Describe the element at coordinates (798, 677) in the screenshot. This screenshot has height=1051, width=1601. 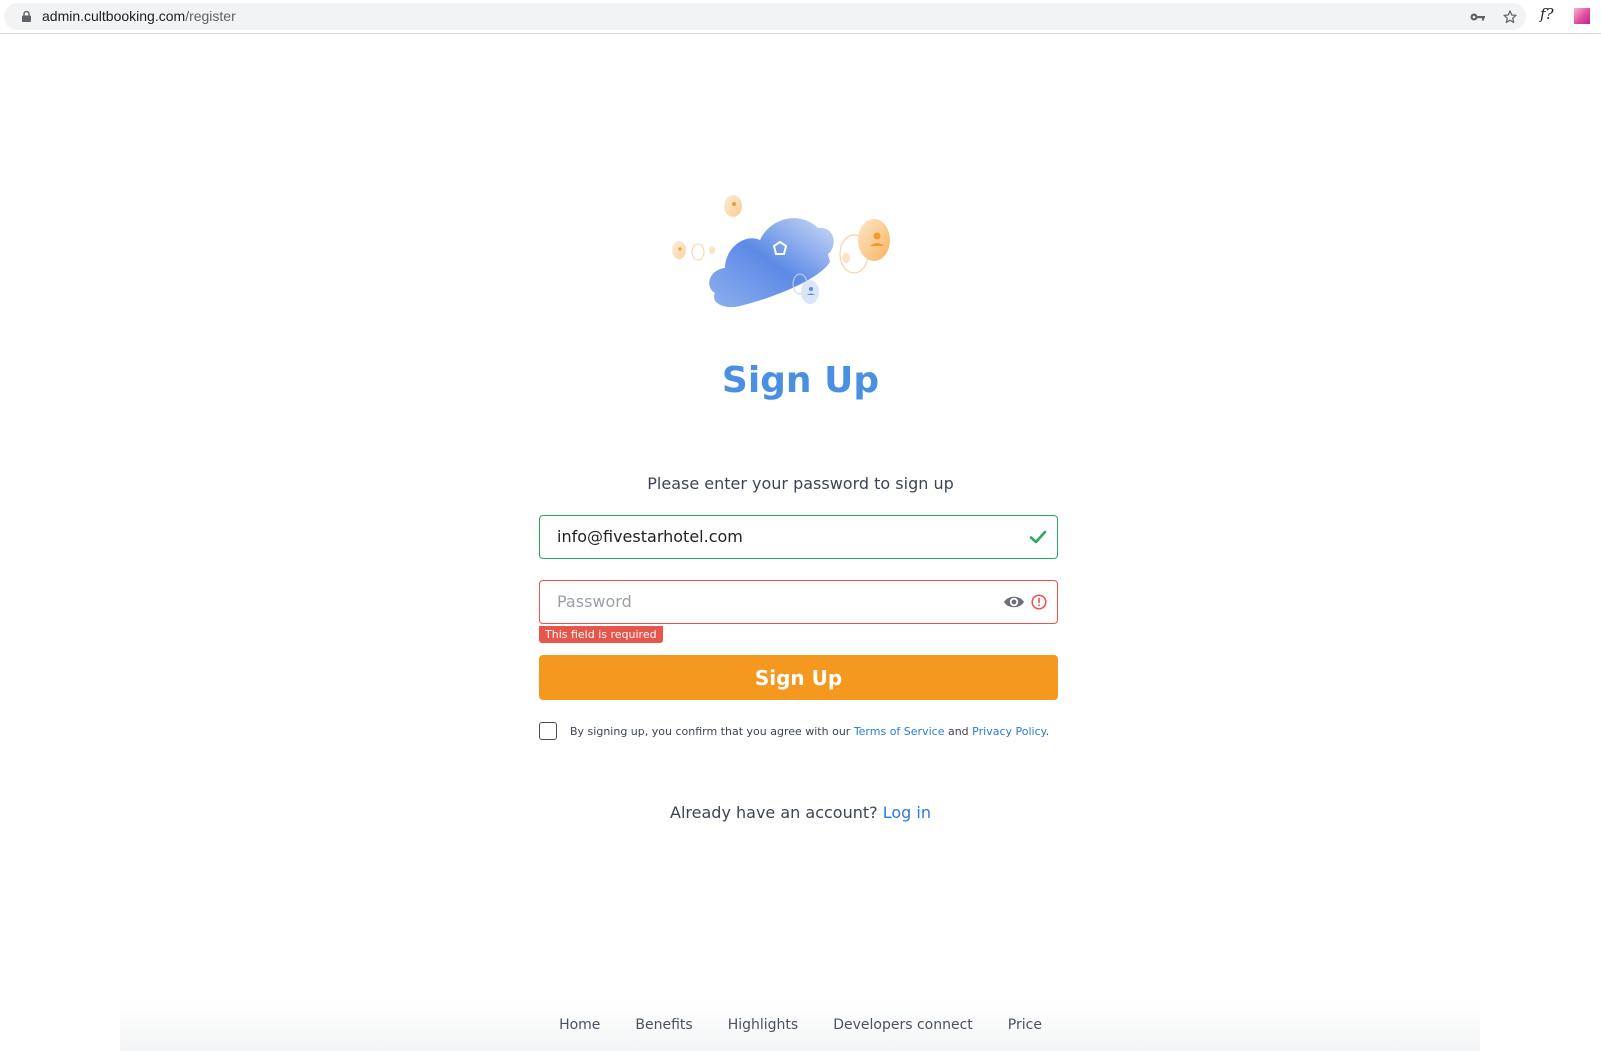
I see `sign-up-button: Sign Up` at that location.